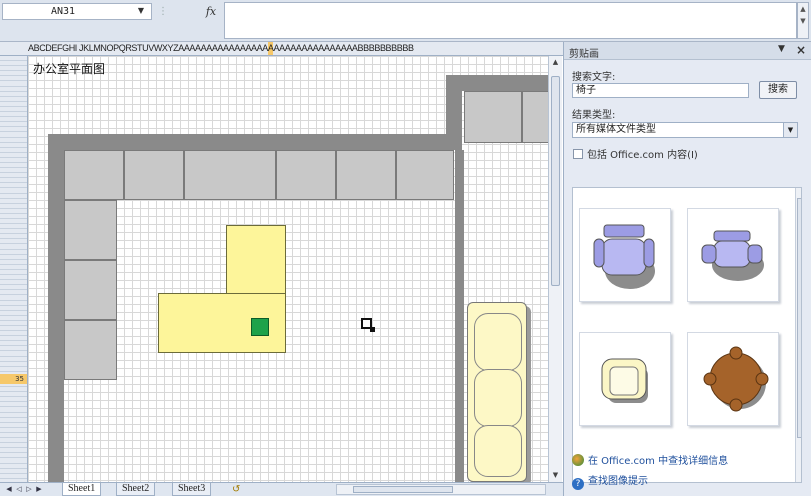  I want to click on image-tips-link-label: 查找图像提示, so click(618, 481).